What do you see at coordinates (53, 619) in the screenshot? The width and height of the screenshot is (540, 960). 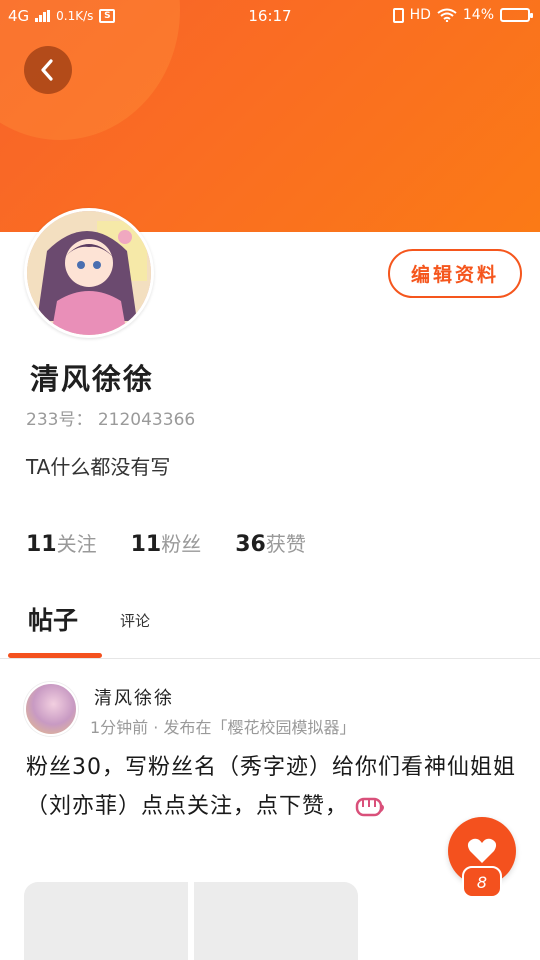 I see `tab-posts: 帖子` at bounding box center [53, 619].